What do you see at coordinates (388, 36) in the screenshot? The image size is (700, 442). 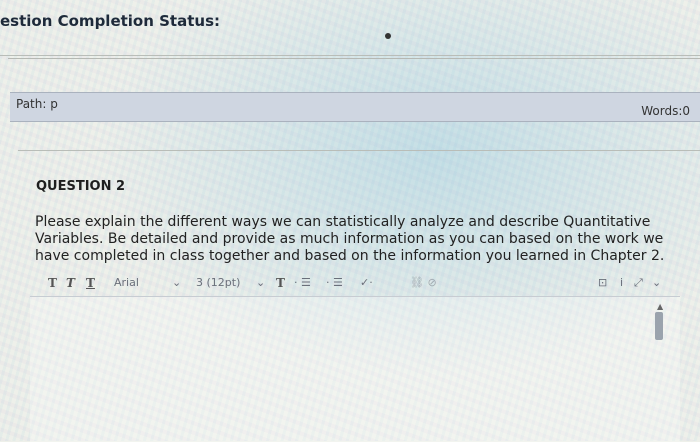 I see `cursor-dot` at bounding box center [388, 36].